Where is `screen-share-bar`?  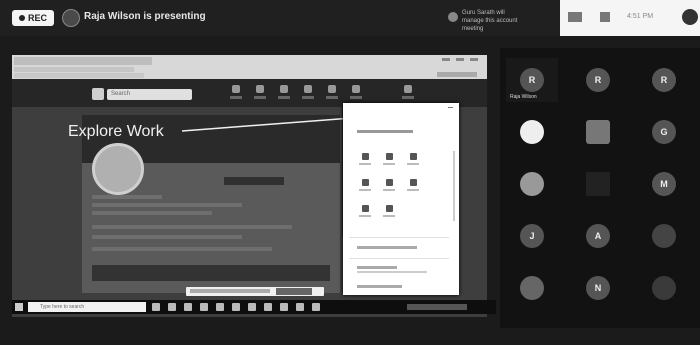
screen-share-bar is located at coordinates (255, 291).